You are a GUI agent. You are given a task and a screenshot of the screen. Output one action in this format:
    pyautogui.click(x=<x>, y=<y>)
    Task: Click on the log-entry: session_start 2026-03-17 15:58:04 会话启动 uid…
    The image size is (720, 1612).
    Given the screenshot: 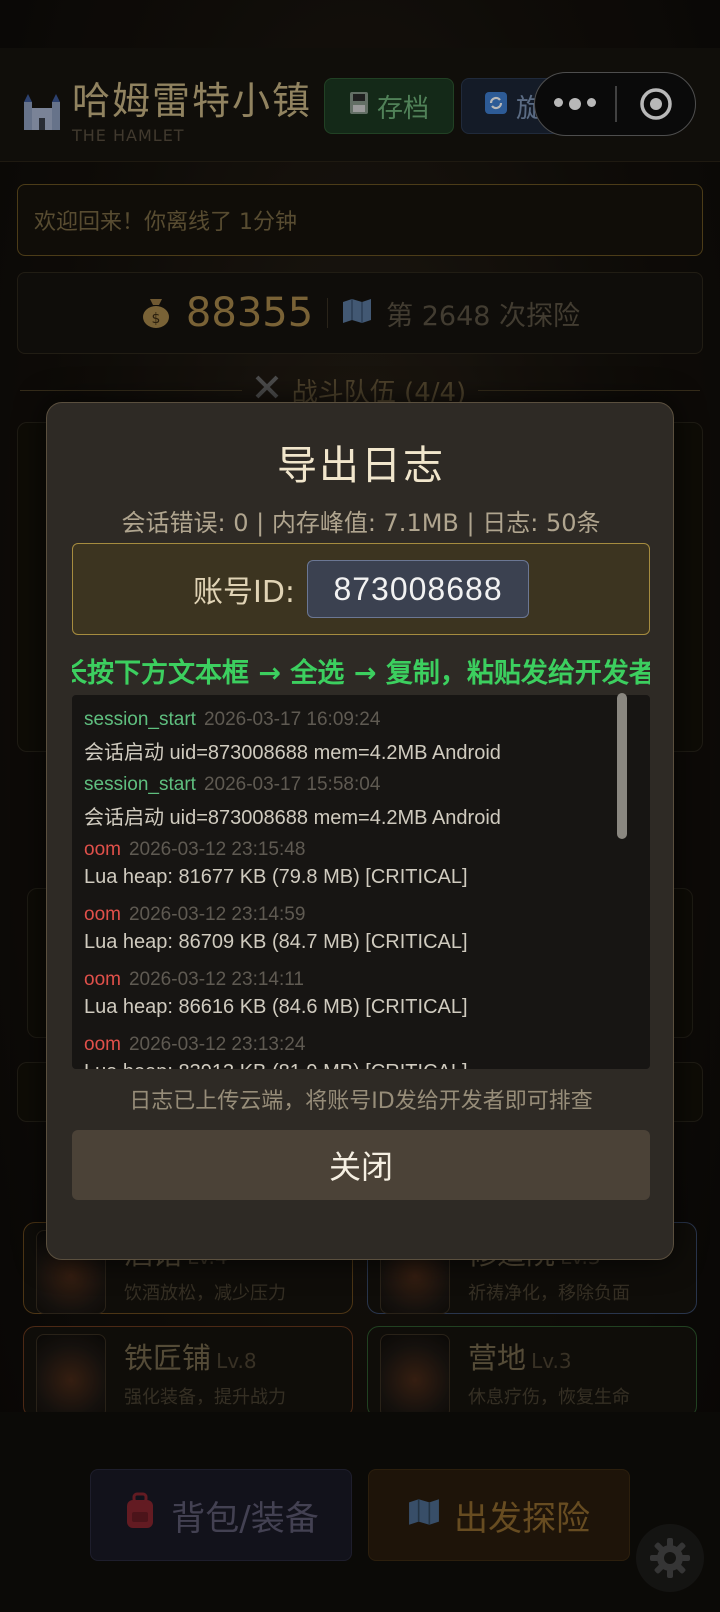 What is the action you would take?
    pyautogui.click(x=354, y=806)
    